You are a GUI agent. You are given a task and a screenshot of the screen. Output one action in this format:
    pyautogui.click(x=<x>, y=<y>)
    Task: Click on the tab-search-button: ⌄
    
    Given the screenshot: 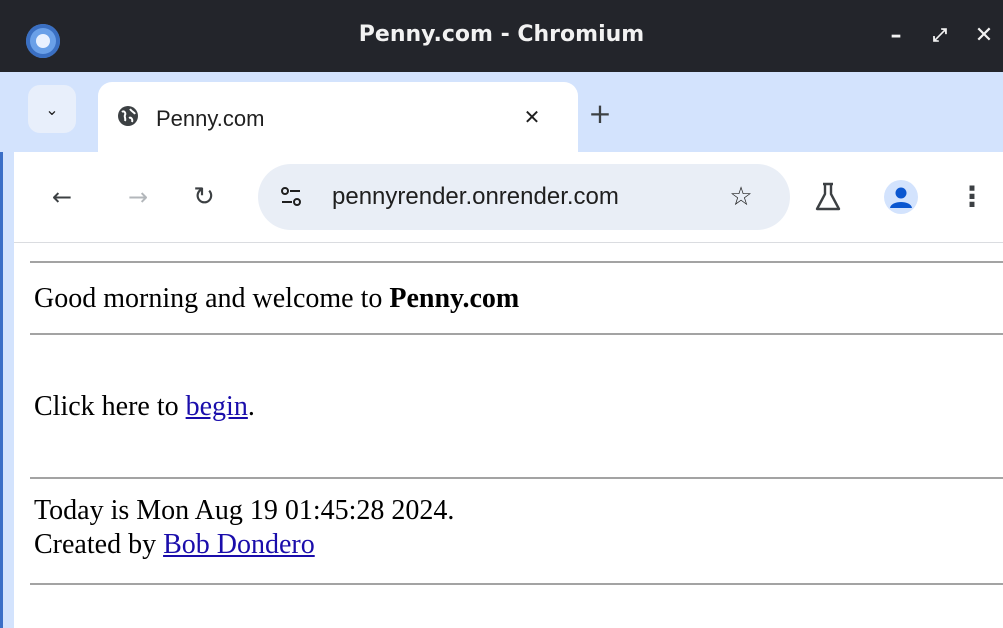 What is the action you would take?
    pyautogui.click(x=52, y=109)
    